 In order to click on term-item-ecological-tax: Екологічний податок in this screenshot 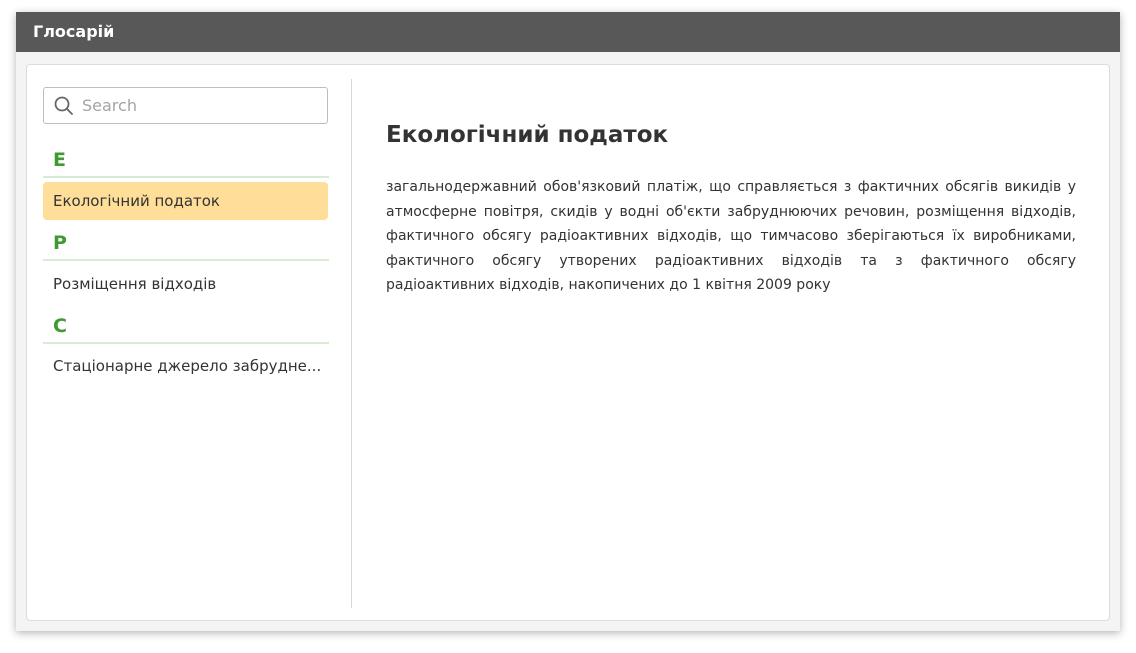, I will do `click(185, 201)`.